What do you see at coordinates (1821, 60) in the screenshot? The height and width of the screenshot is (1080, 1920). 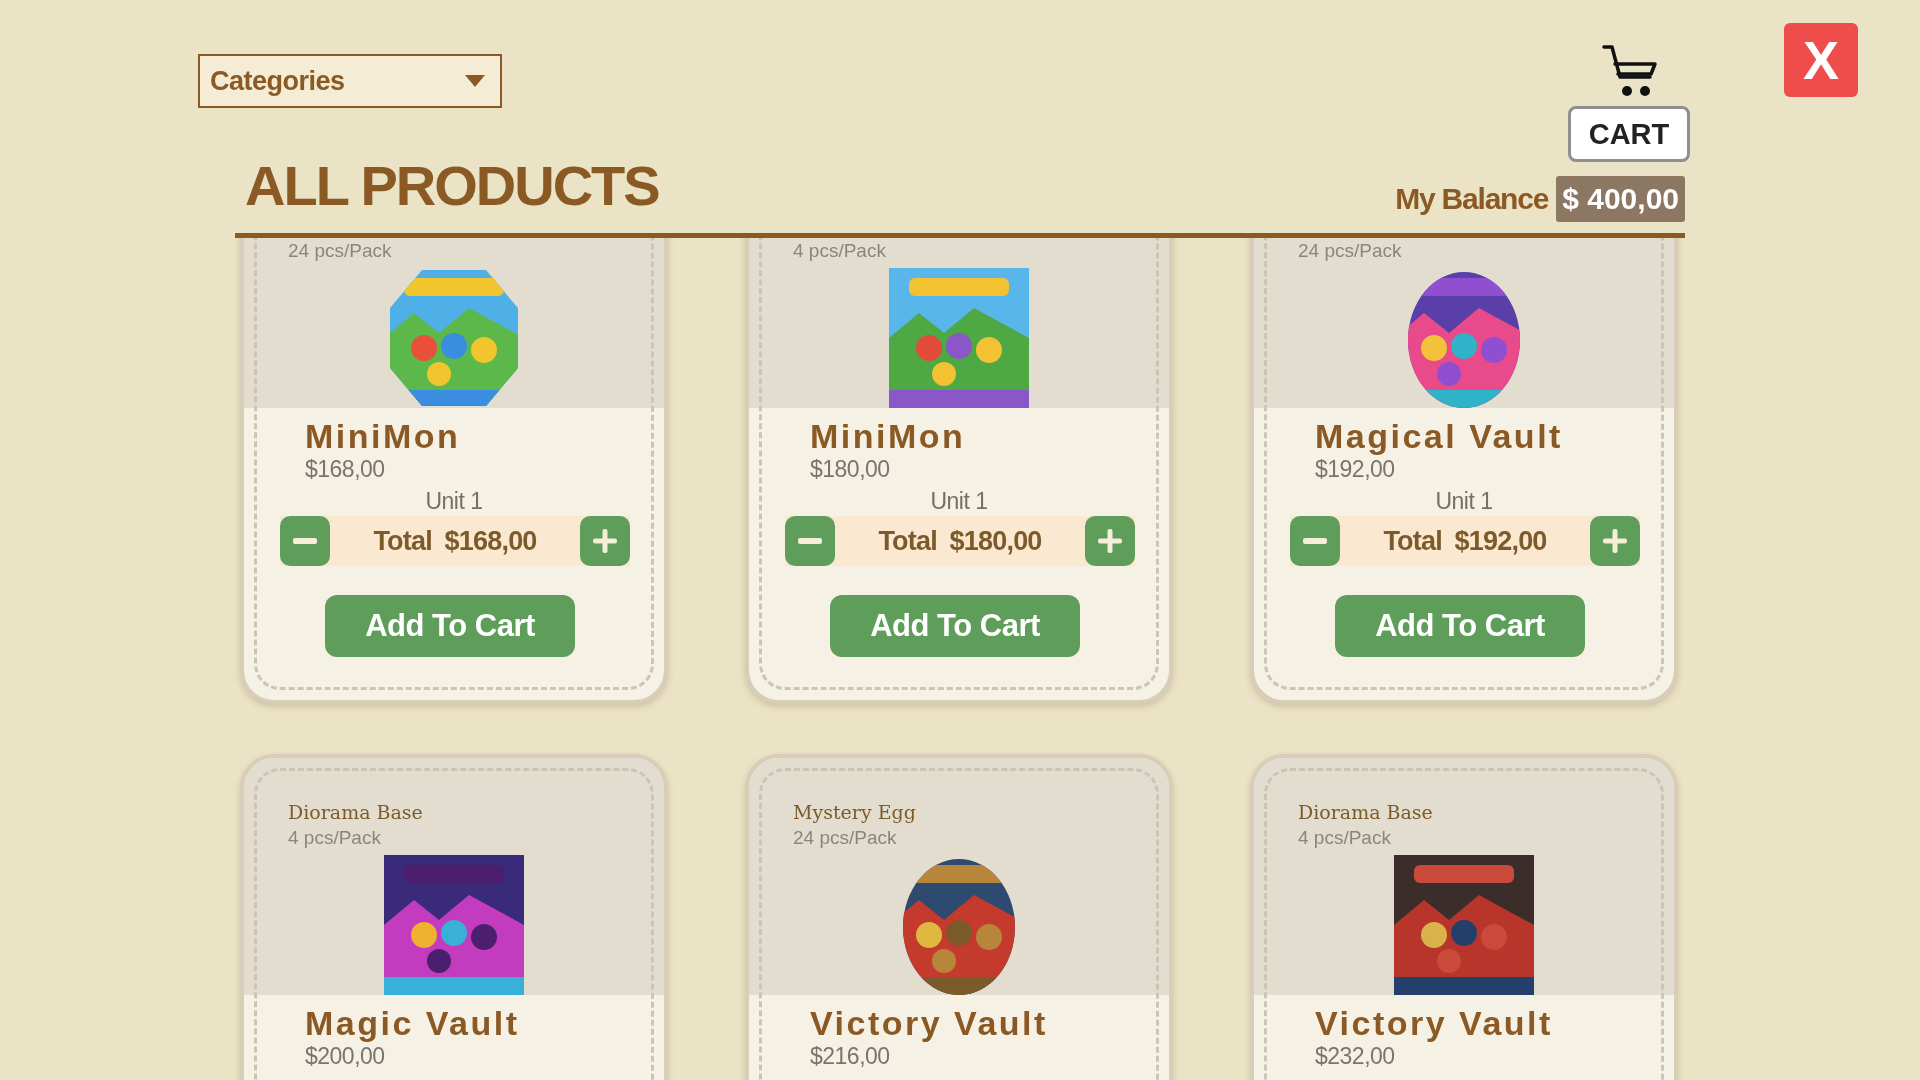 I see `close-button: X` at bounding box center [1821, 60].